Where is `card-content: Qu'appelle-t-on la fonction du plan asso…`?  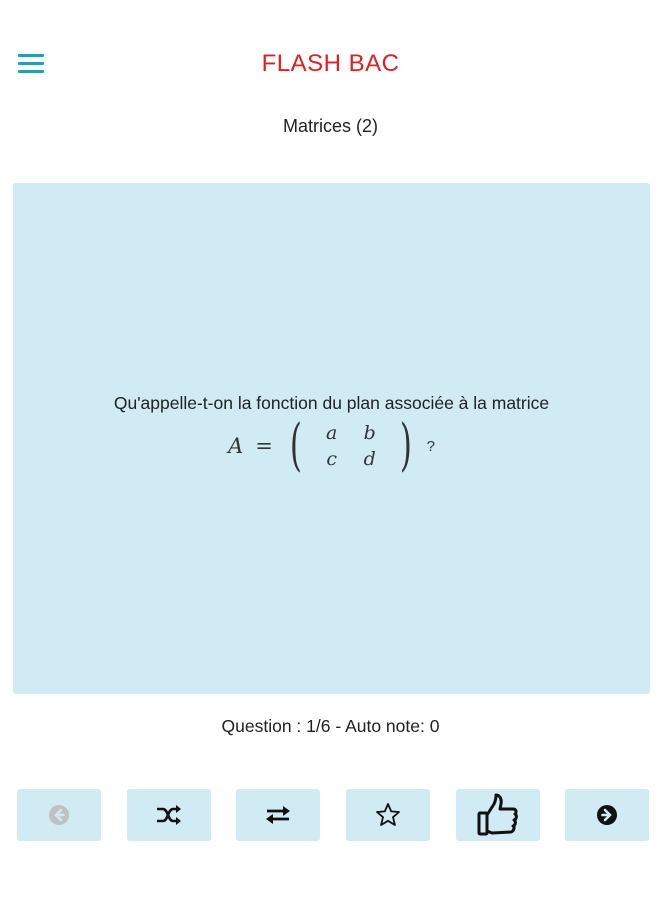 card-content: Qu'appelle-t-on la fonction du plan asso… is located at coordinates (331, 433).